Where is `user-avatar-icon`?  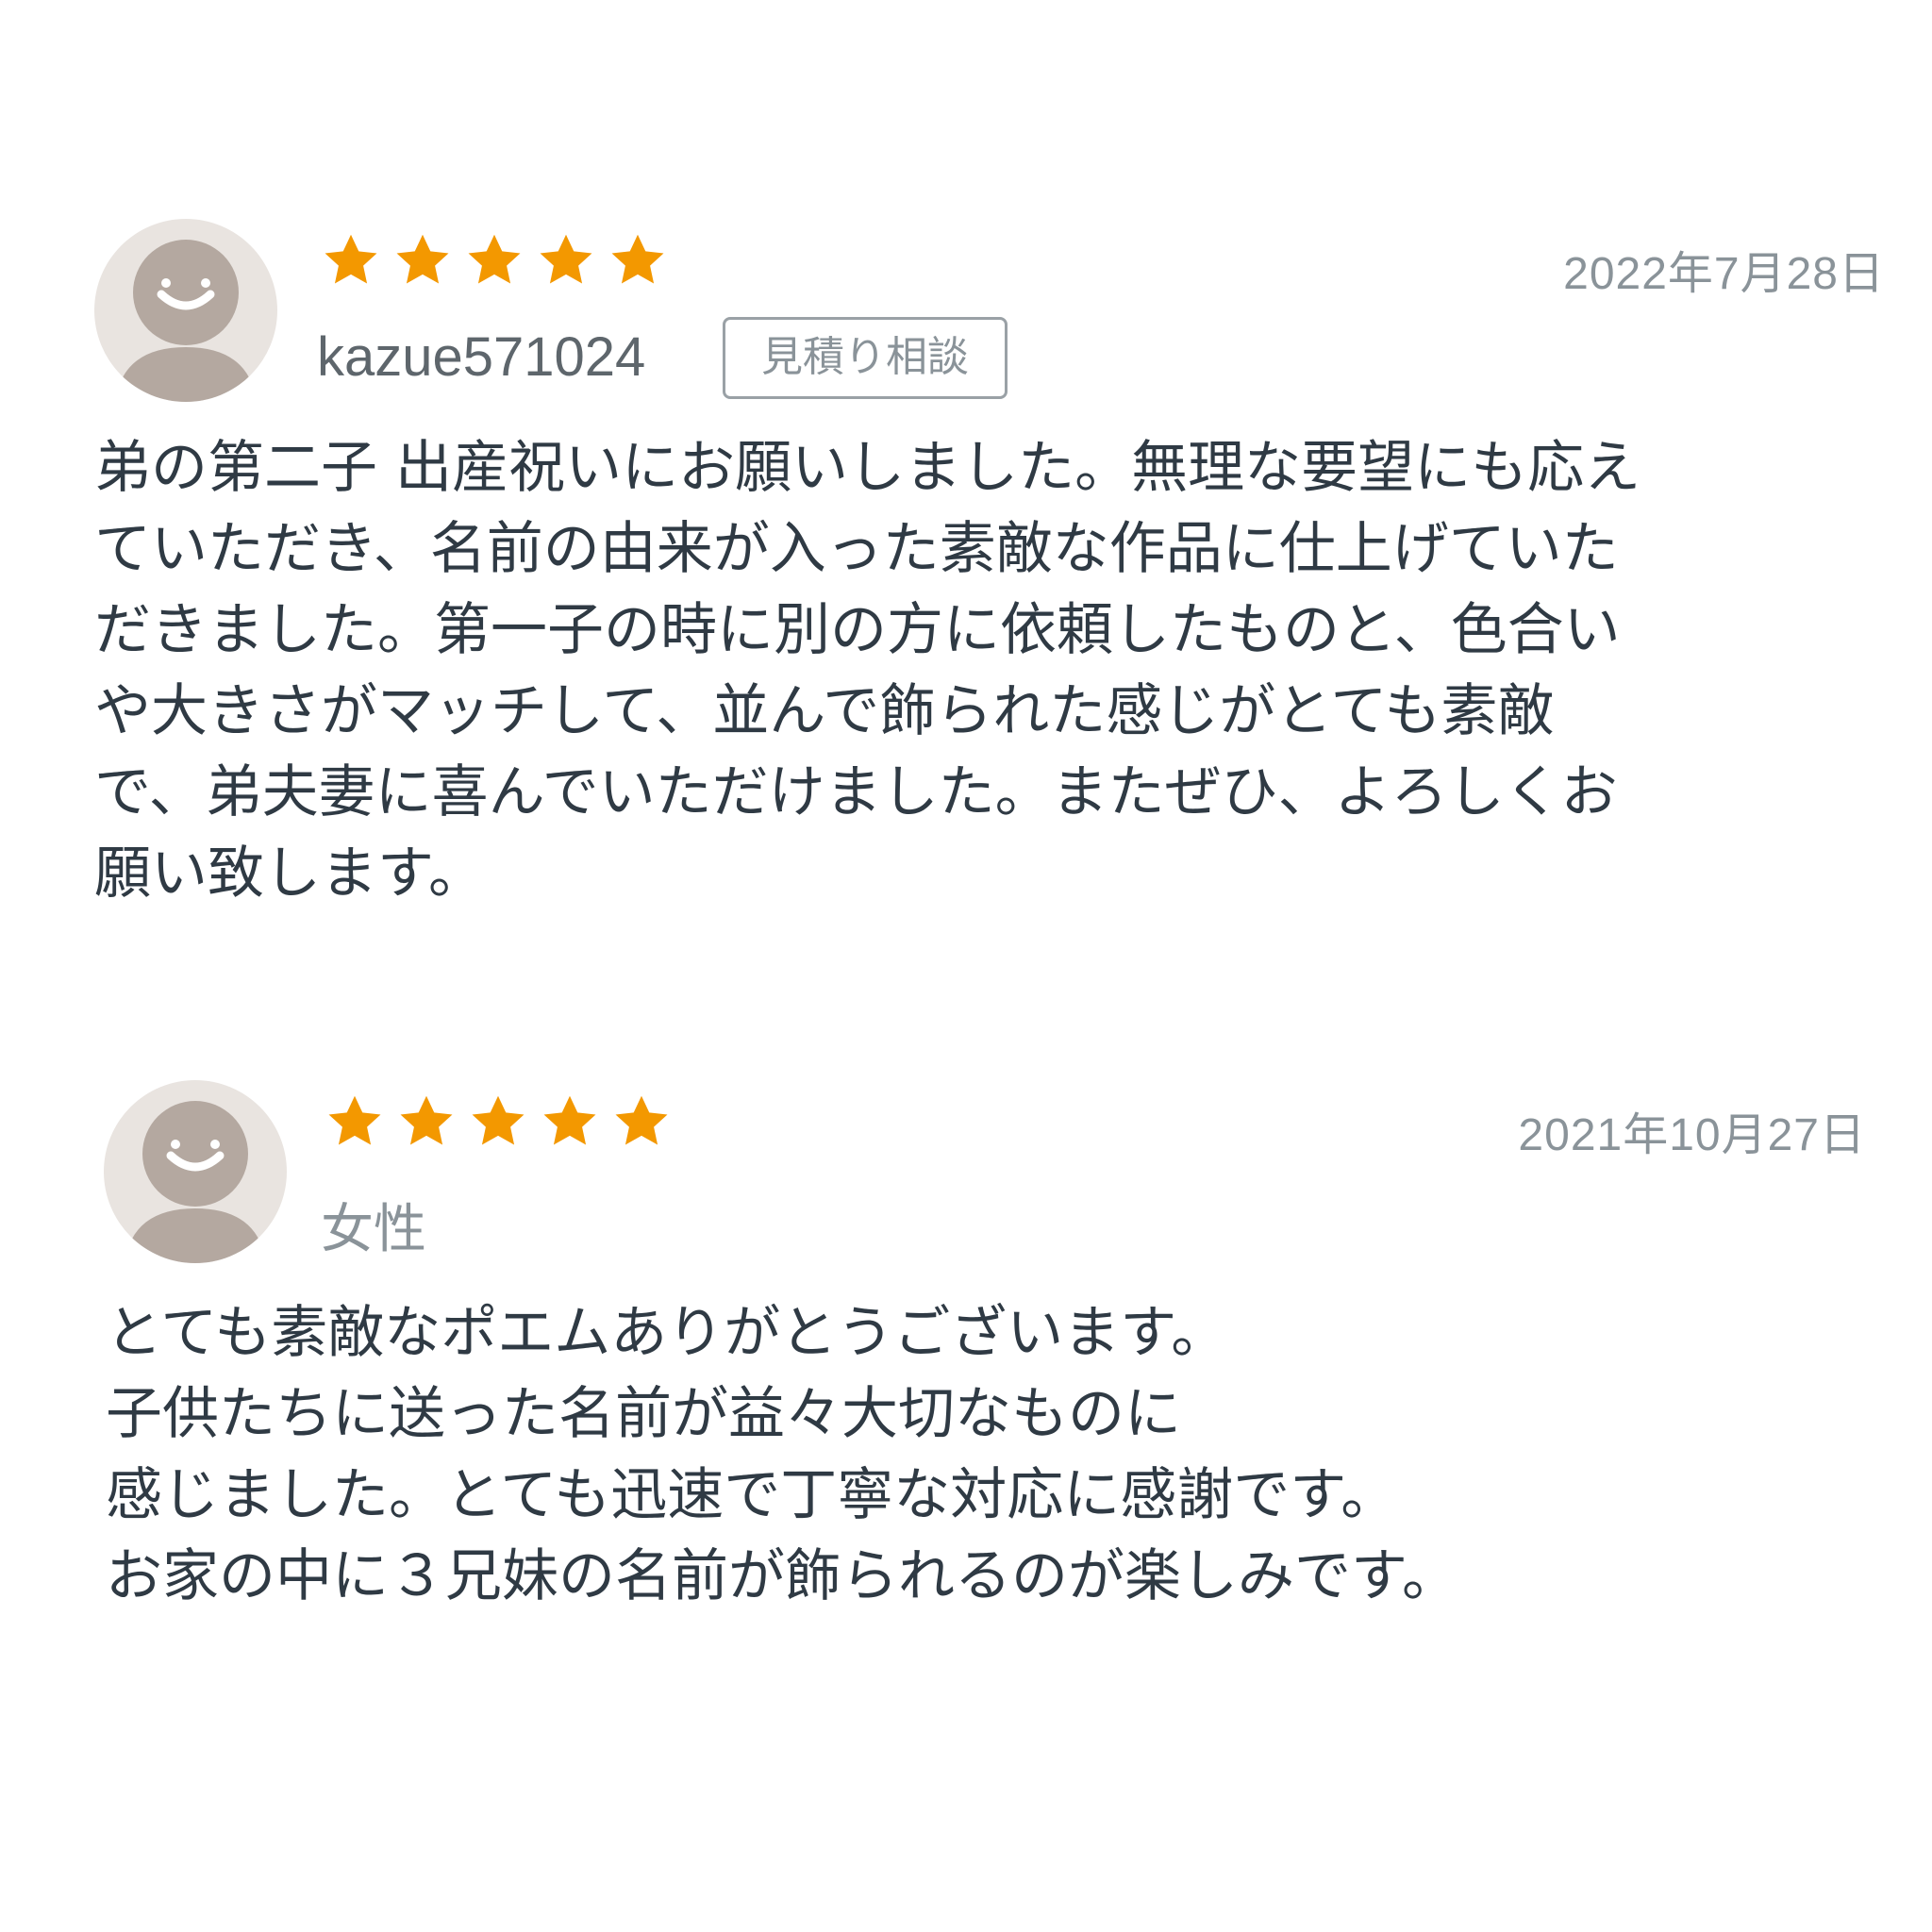 user-avatar-icon is located at coordinates (195, 1172).